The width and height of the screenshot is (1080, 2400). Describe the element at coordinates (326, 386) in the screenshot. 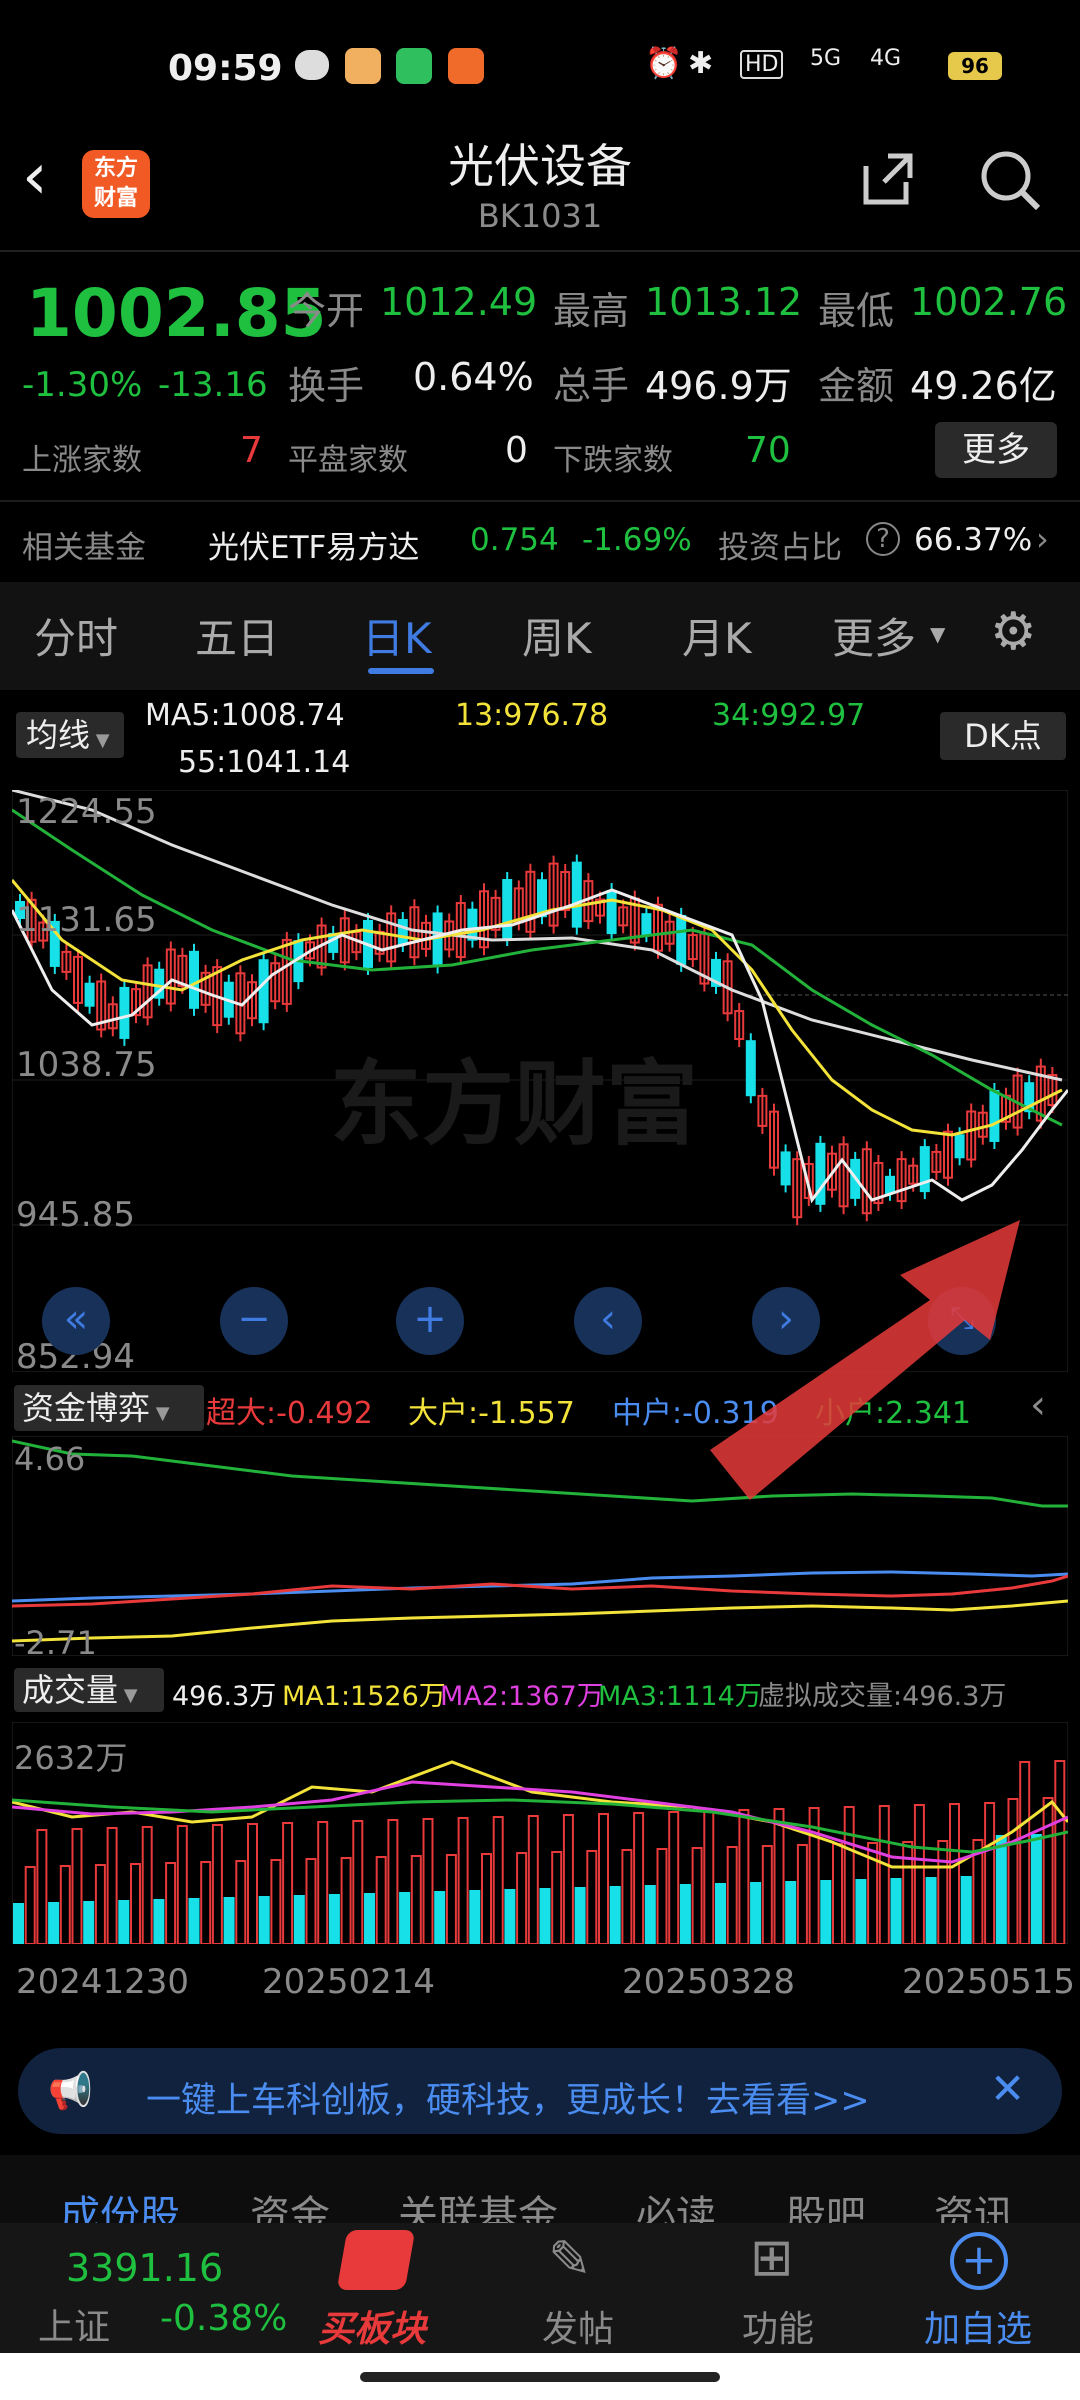

I see `turnover-label: 换手` at that location.